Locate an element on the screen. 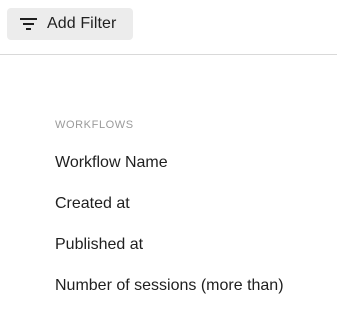  add-filter-label: Add Filter is located at coordinates (82, 23).